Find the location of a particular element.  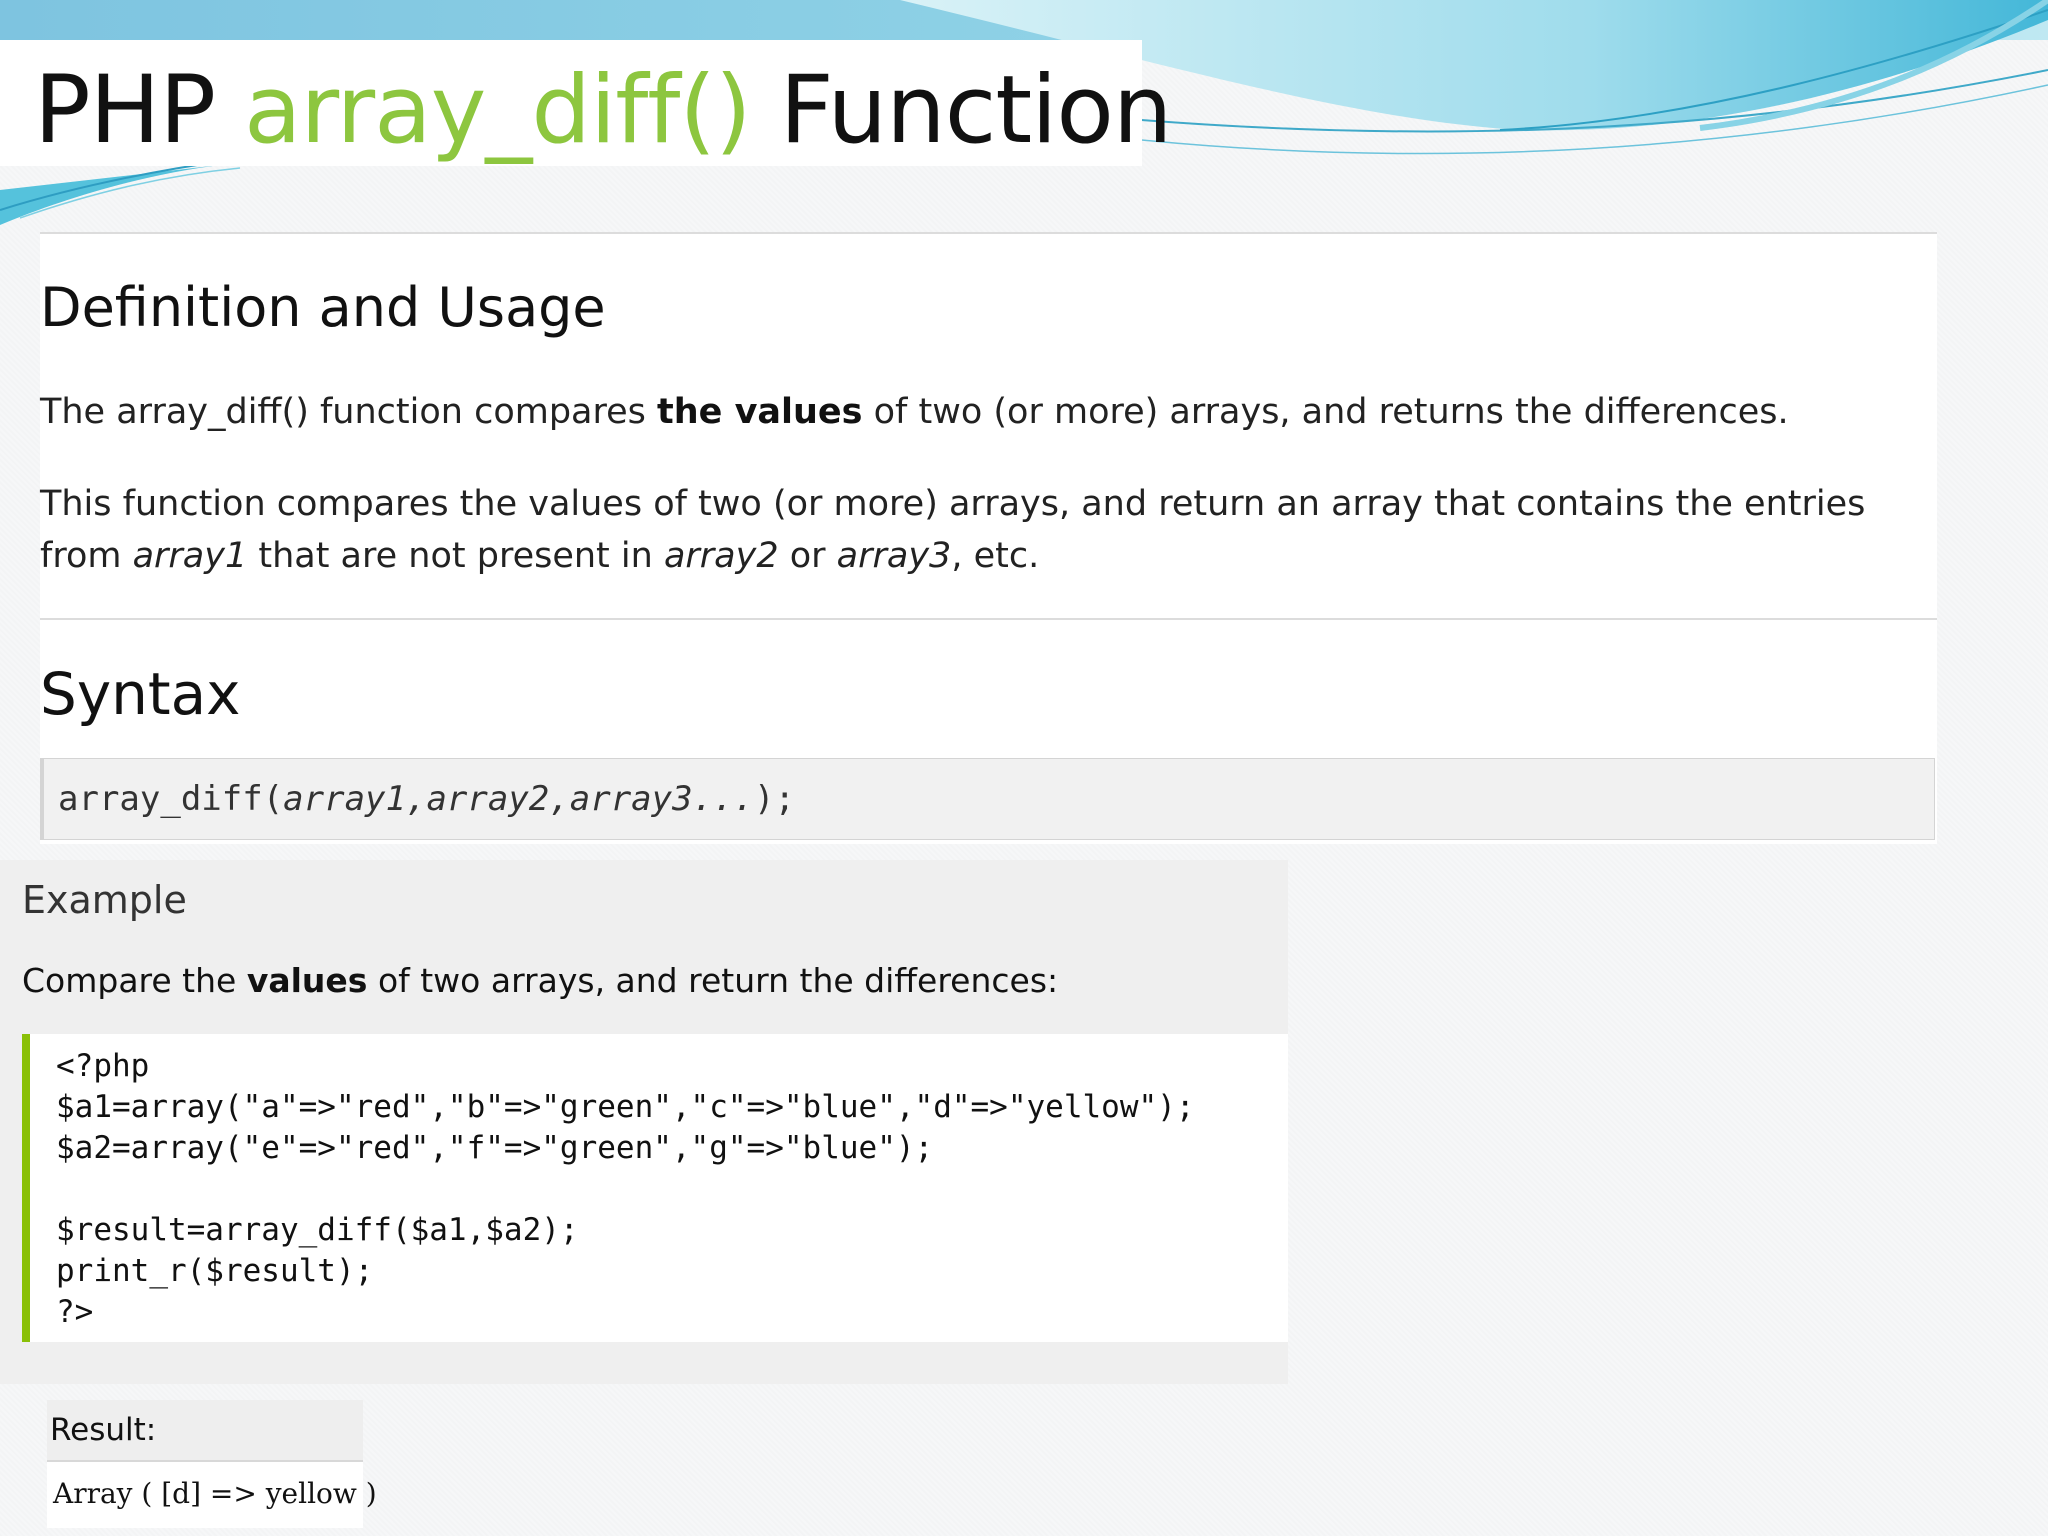

syntax-heading: Syntax is located at coordinates (140, 694).